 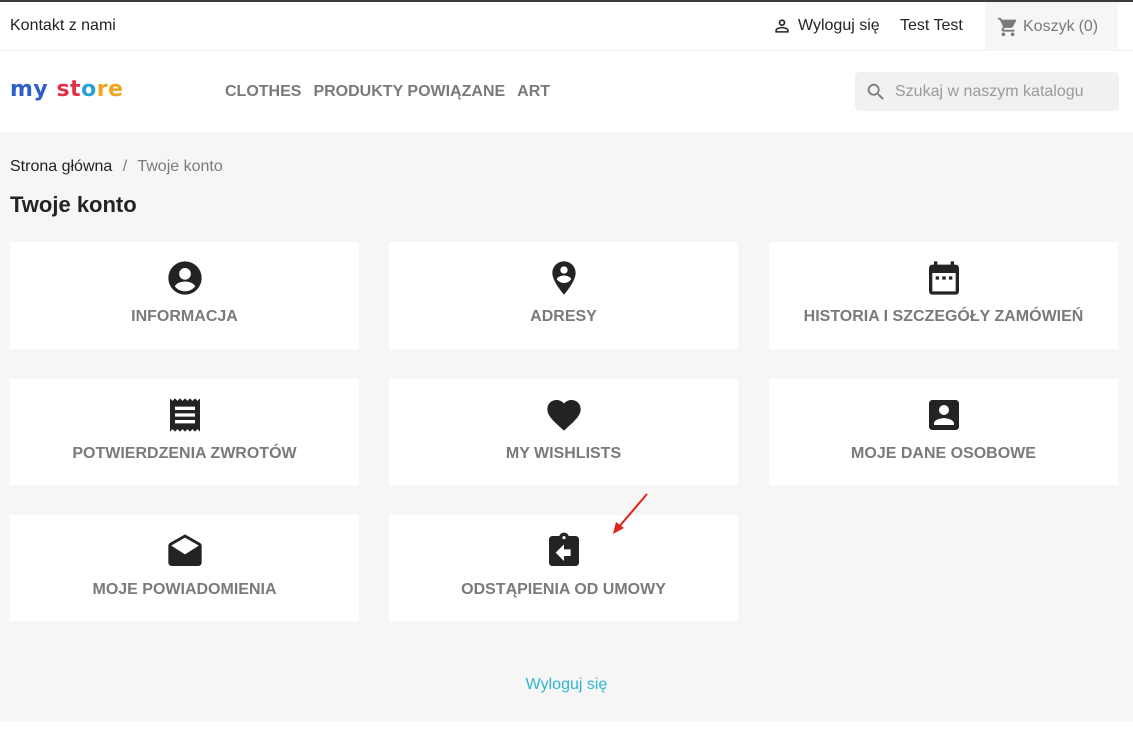 I want to click on logout-label: Wyloguj się, so click(x=839, y=25).